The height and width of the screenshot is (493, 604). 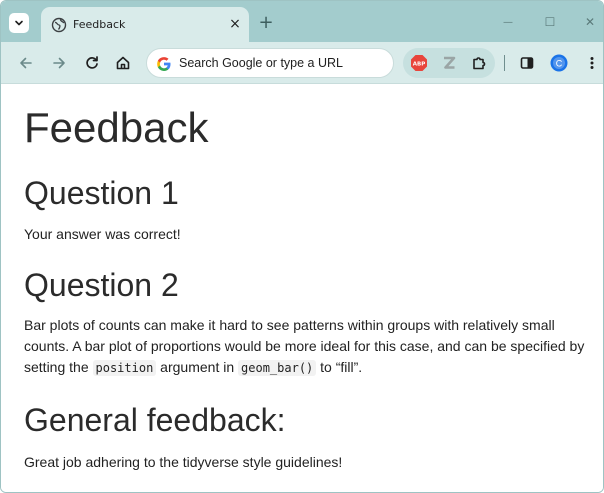 I want to click on code-geom-bar: geom_bar(), so click(x=277, y=368).